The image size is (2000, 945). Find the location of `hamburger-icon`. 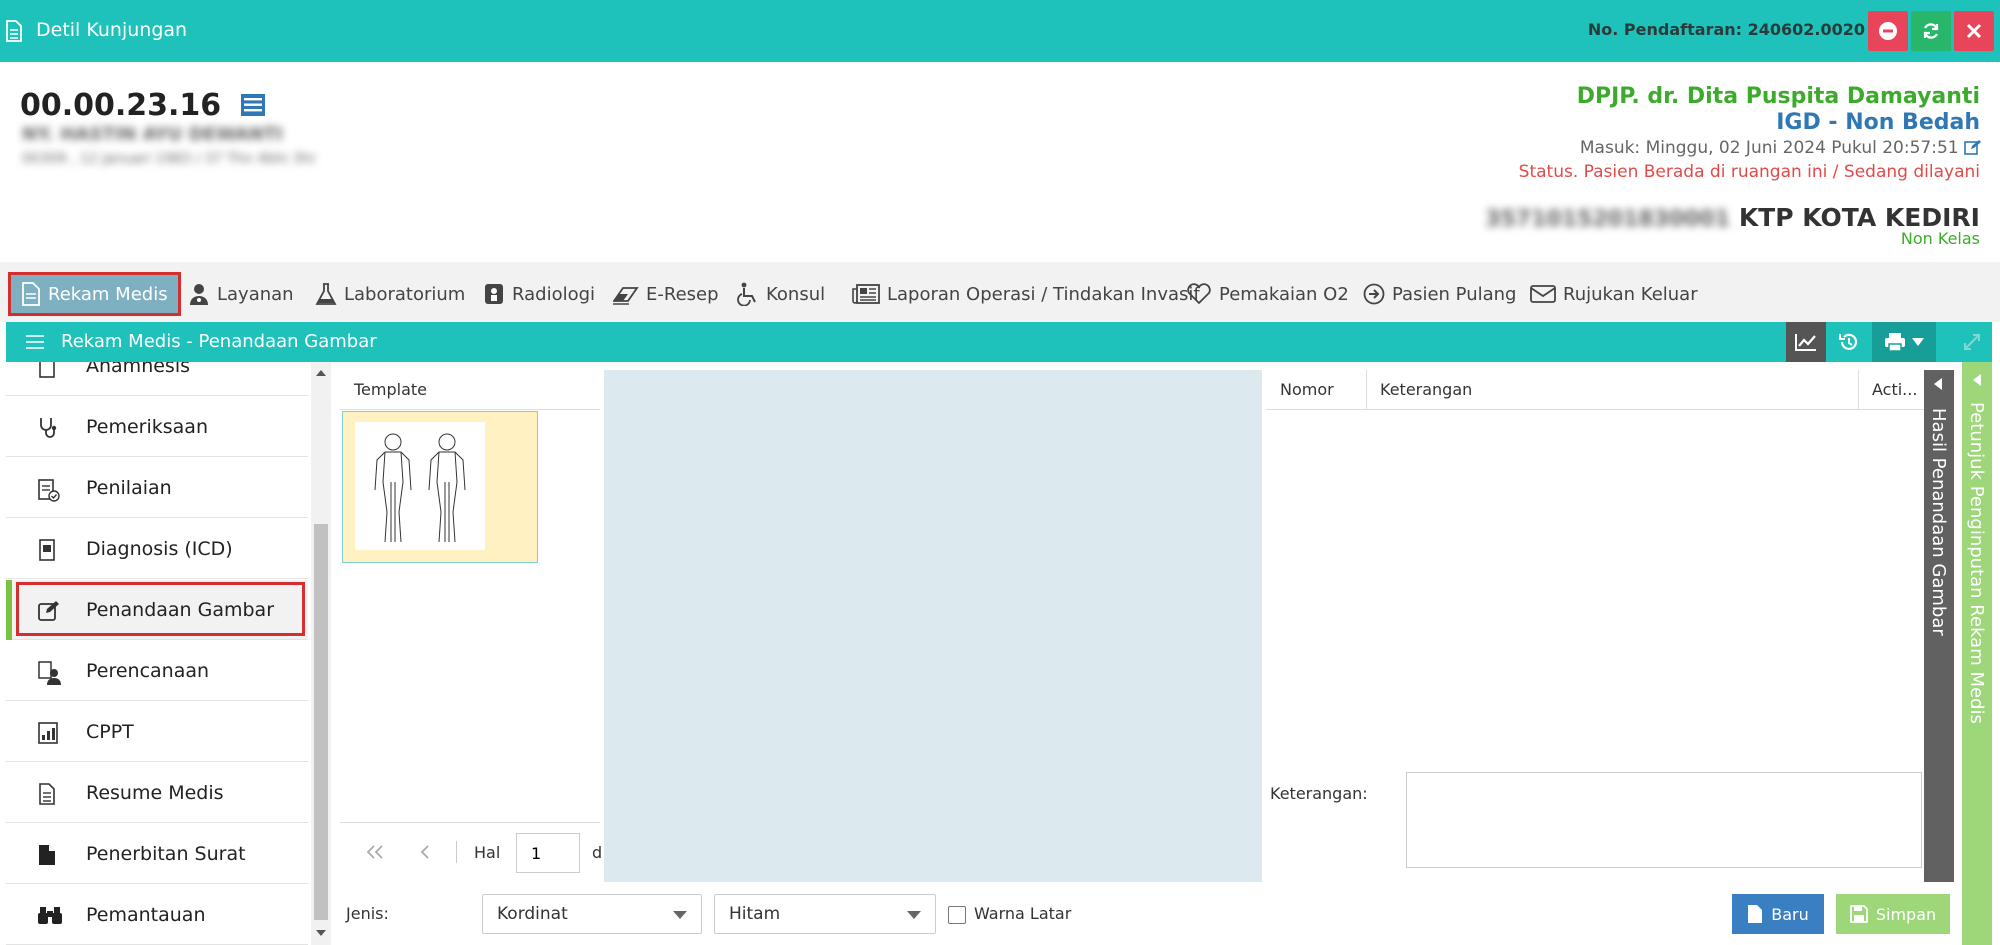

hamburger-icon is located at coordinates (35, 342).